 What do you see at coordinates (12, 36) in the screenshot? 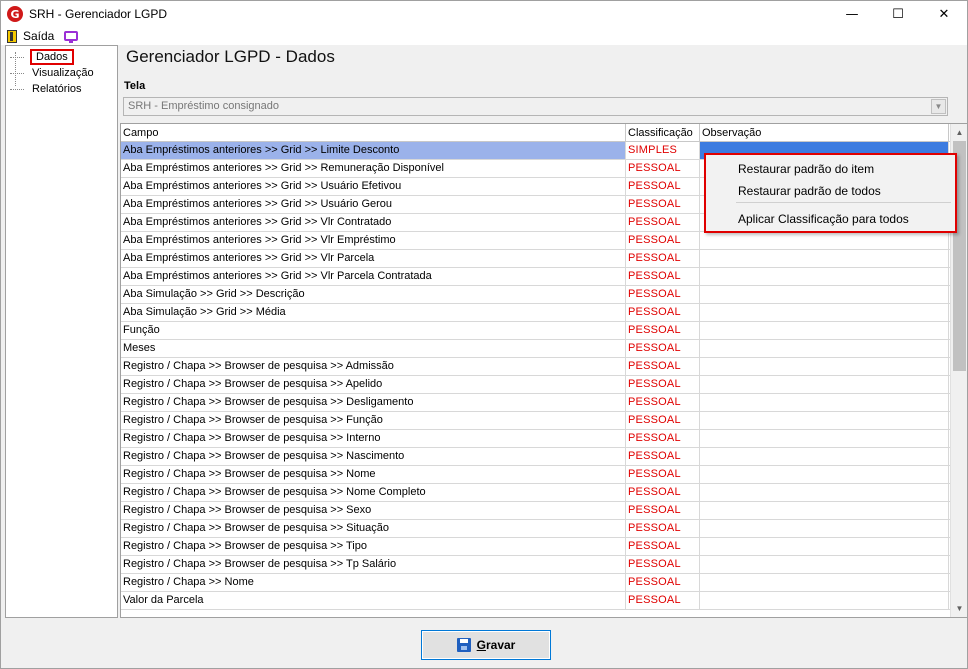
I see `exit-door-icon` at bounding box center [12, 36].